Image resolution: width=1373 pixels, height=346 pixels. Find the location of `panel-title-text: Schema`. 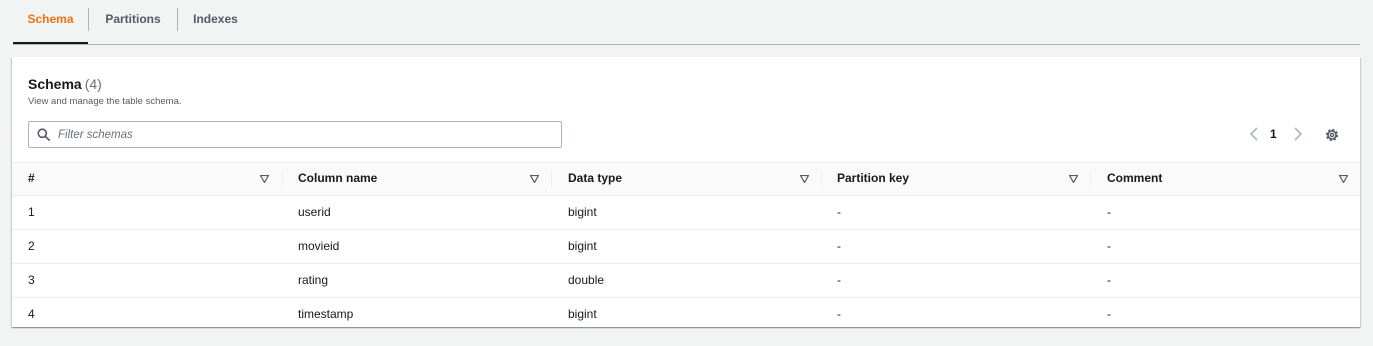

panel-title-text: Schema is located at coordinates (55, 84).